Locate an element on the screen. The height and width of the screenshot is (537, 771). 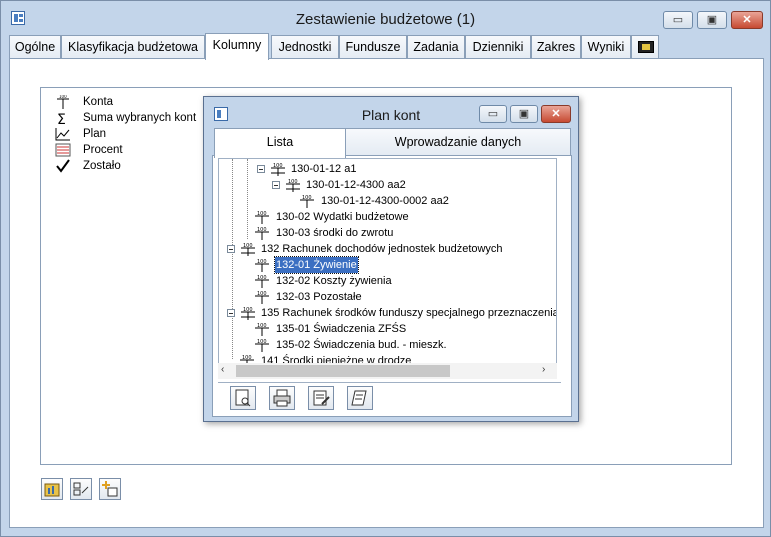
check-icon is located at coordinates (63, 166).